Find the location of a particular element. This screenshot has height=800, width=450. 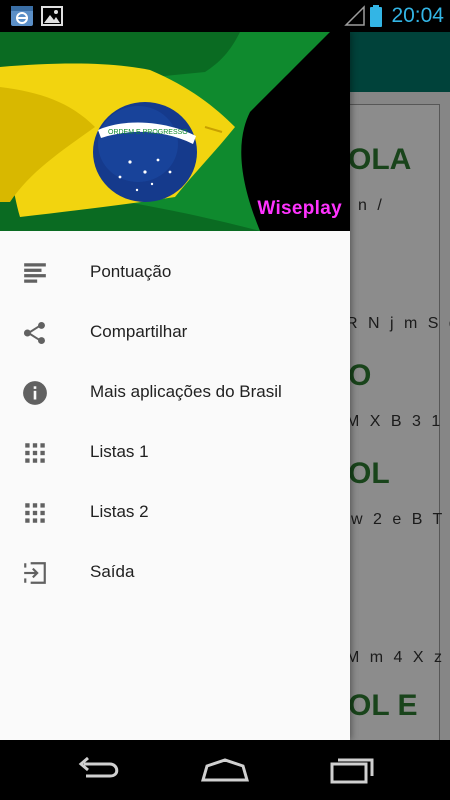

menu-item-label: Listas 2 is located at coordinates (119, 511).